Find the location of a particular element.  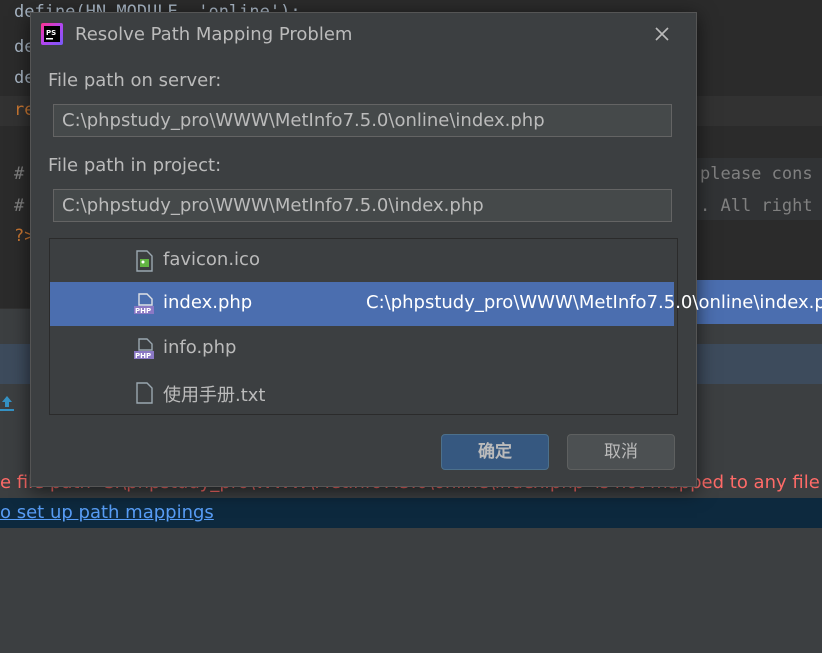

file-name: index.php is located at coordinates (208, 302).